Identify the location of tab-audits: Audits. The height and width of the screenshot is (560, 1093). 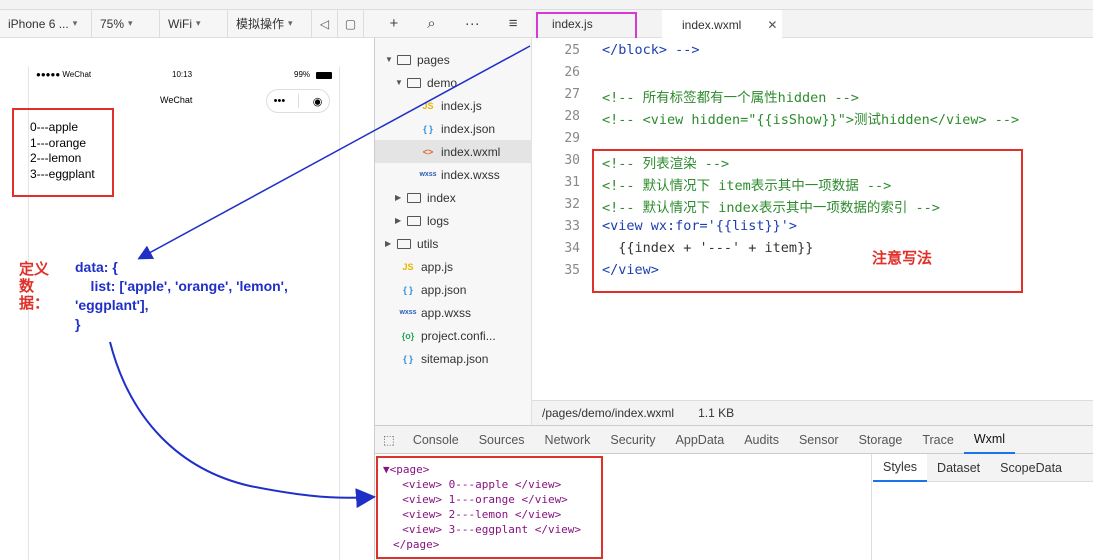
(761, 439).